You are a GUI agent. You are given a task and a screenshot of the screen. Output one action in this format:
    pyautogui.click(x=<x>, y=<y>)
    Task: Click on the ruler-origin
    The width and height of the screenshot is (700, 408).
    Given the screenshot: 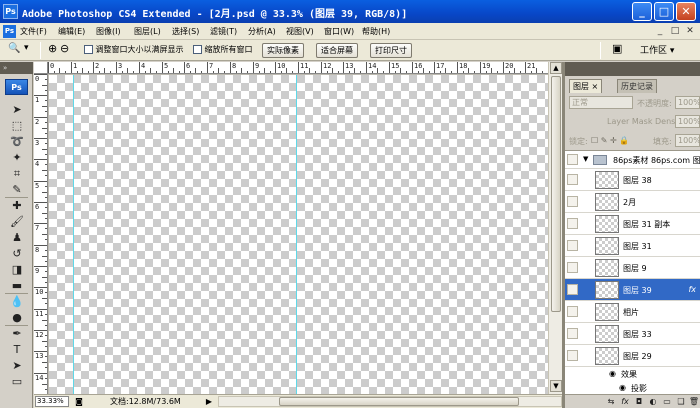 What is the action you would take?
    pyautogui.click(x=41, y=68)
    